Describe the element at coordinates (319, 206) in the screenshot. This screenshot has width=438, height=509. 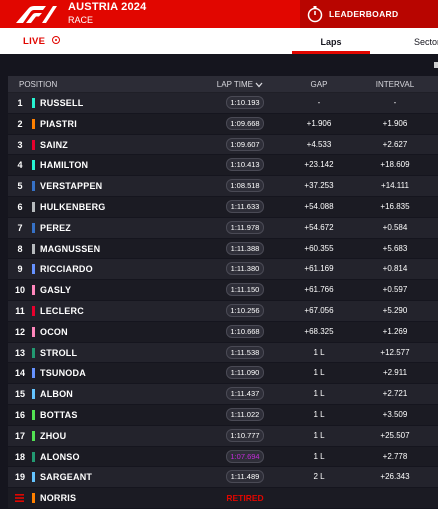
I see `gap-value: +54.088` at that location.